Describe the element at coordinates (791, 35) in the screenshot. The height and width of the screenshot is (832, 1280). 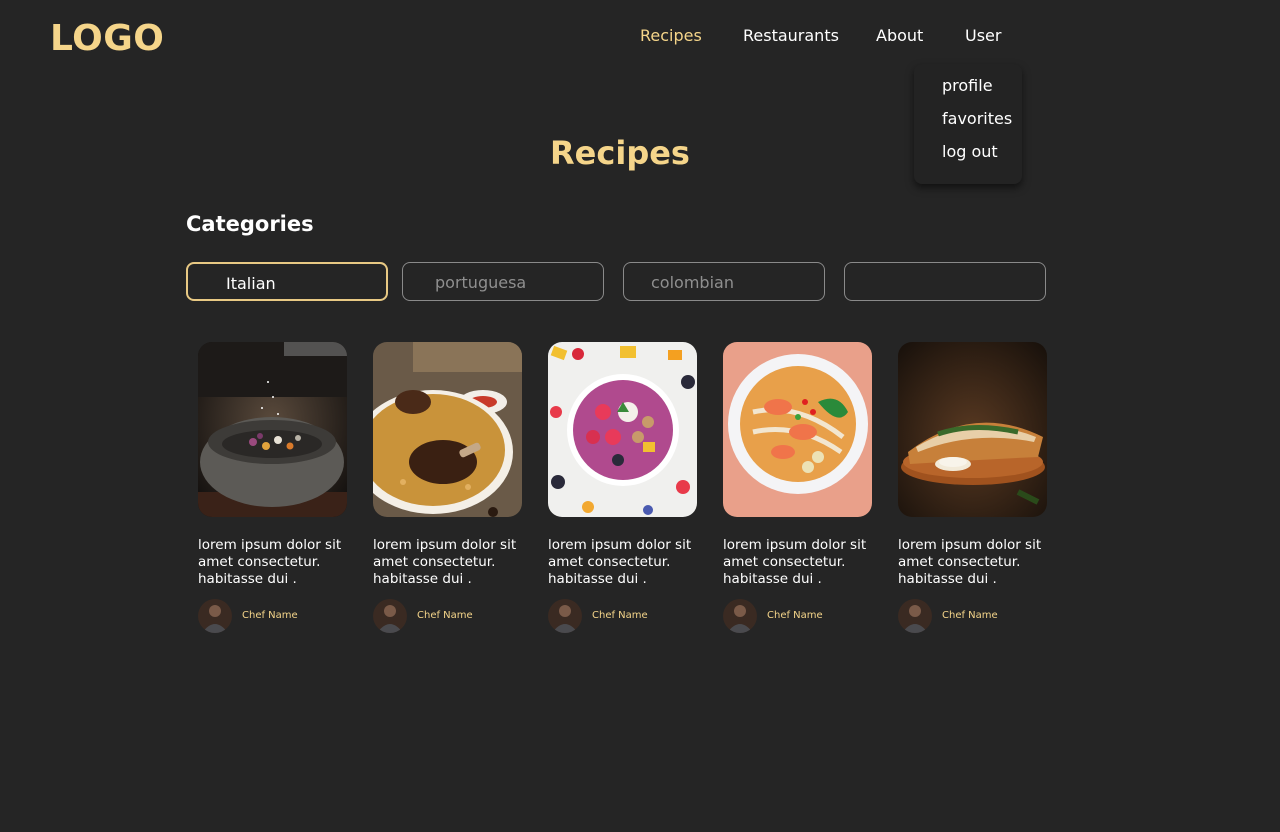
I see `nav-restaurants: Restaurants` at that location.